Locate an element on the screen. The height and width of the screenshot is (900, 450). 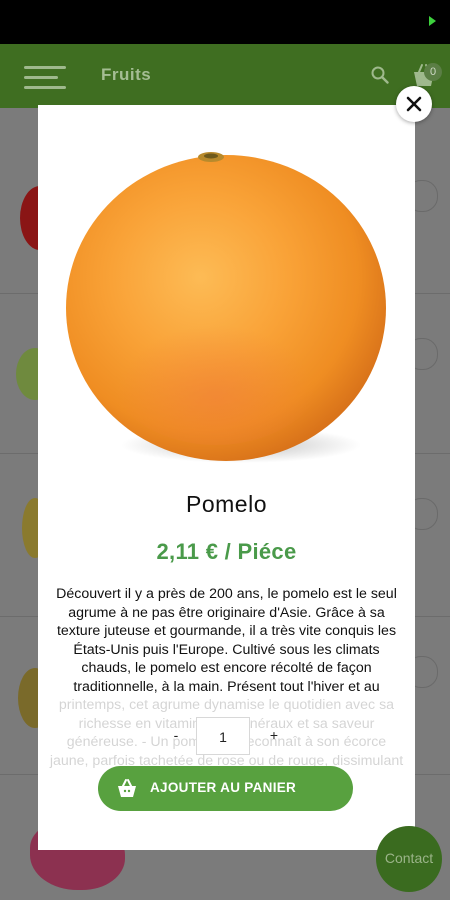
product-name: Pomelo is located at coordinates (226, 504).